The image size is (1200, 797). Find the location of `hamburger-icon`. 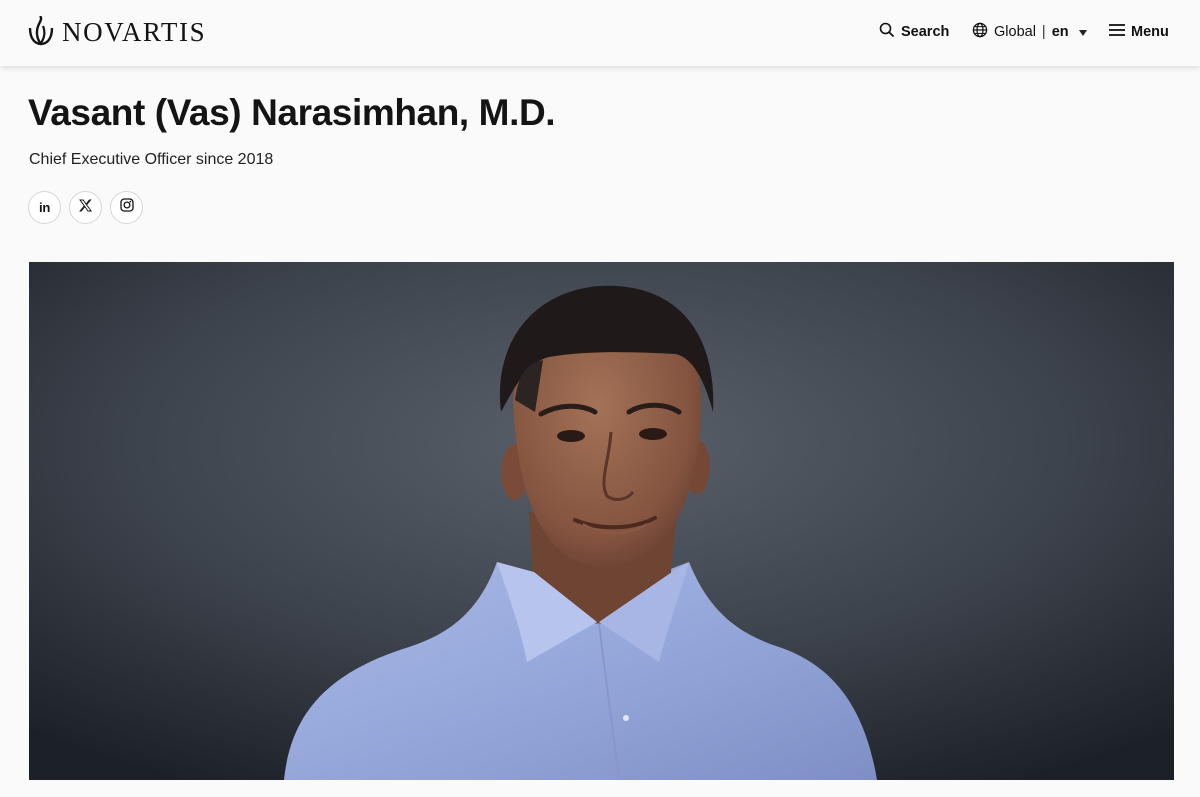

hamburger-icon is located at coordinates (1117, 32).